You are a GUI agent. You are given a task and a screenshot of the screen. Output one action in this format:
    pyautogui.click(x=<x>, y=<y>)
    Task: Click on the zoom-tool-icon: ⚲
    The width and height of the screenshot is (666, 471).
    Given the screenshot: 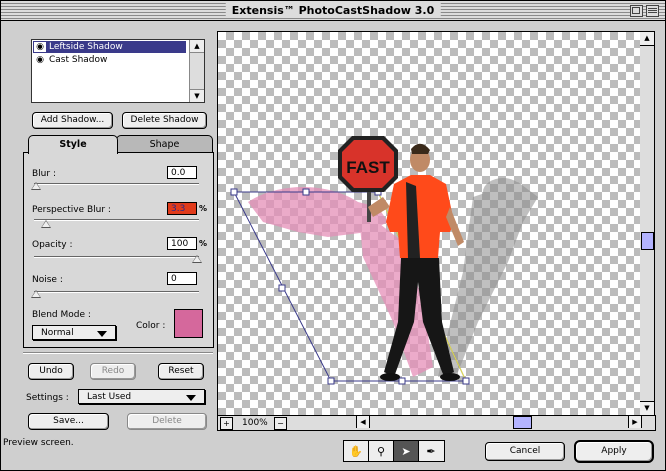 What is the action you would take?
    pyautogui.click(x=381, y=451)
    